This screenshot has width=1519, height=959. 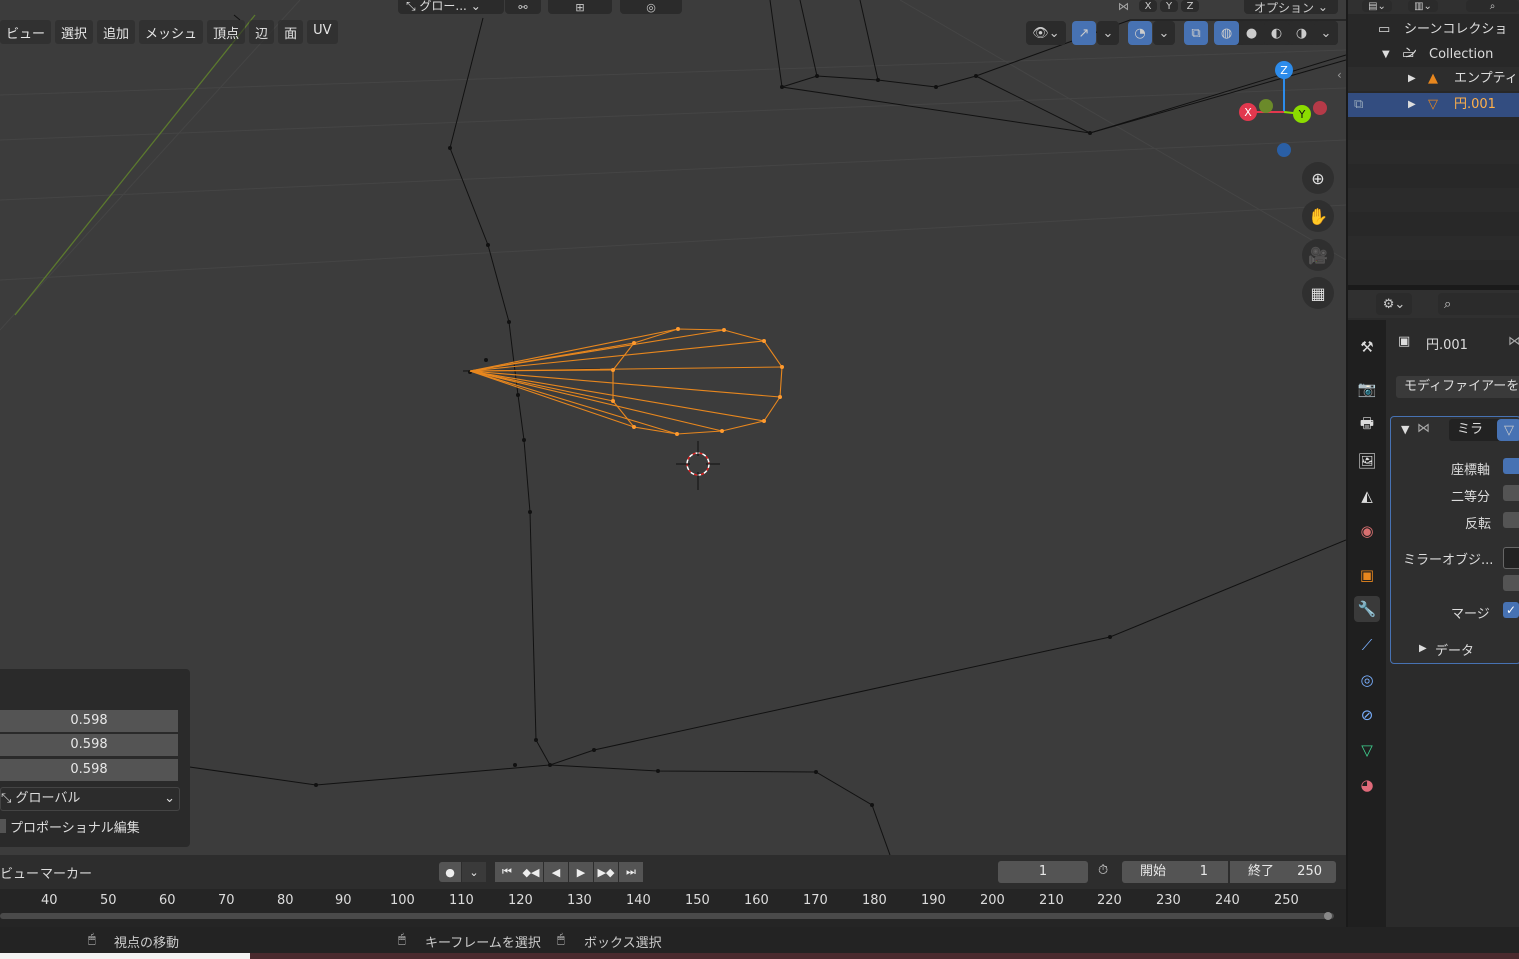 What do you see at coordinates (1511, 520) in the screenshot?
I see `flip-x-toggle` at bounding box center [1511, 520].